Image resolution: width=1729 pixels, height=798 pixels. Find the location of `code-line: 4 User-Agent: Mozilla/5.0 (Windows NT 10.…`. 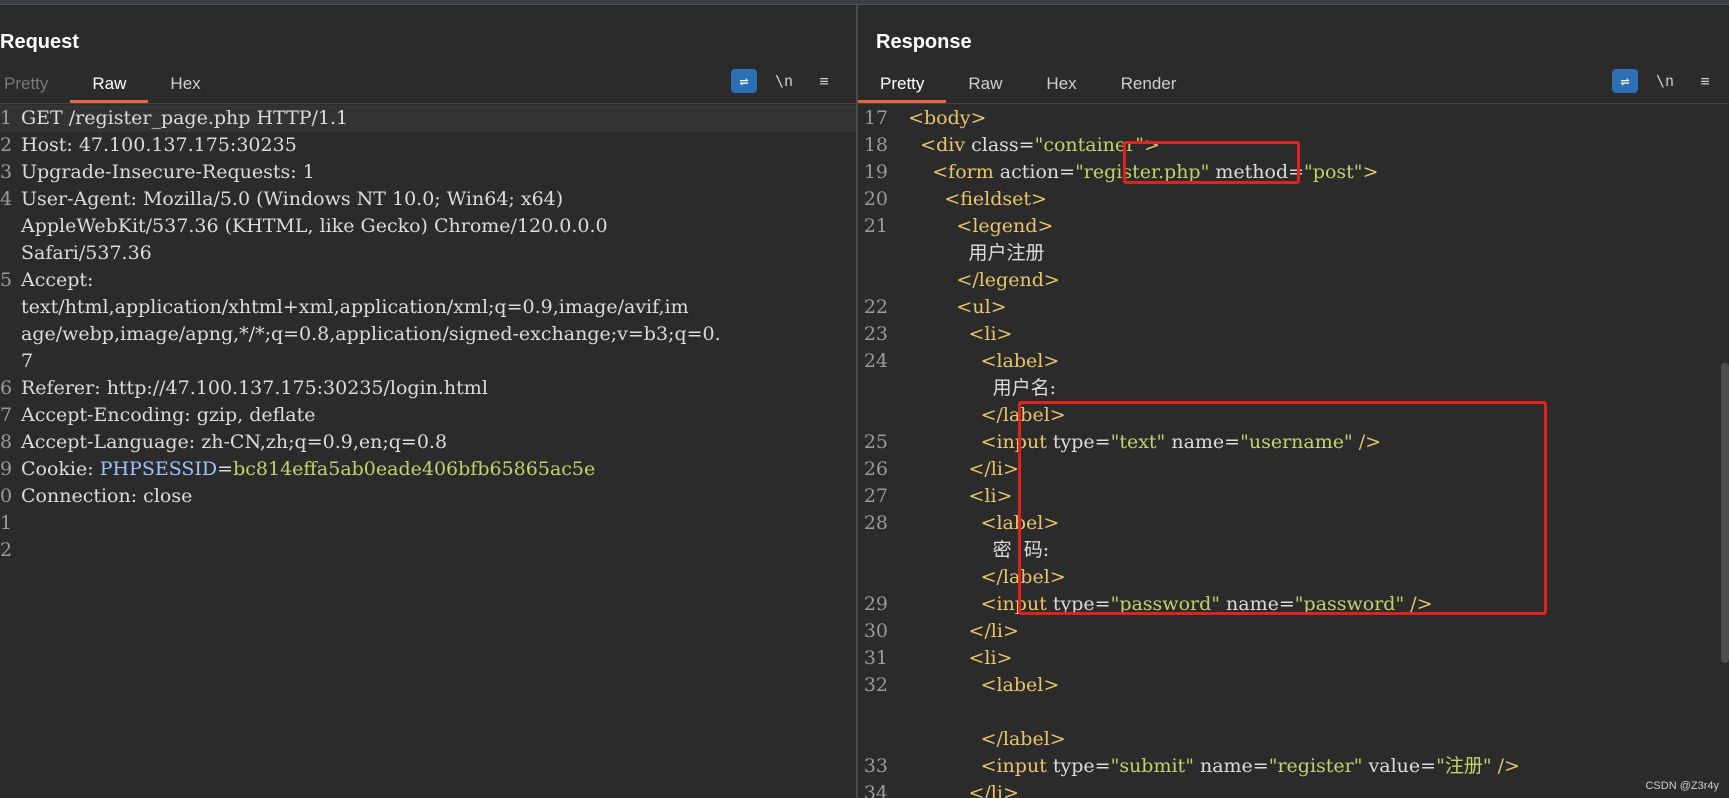

code-line: 4 User-Agent: Mozilla/5.0 (Windows NT 10.… is located at coordinates (428, 199).